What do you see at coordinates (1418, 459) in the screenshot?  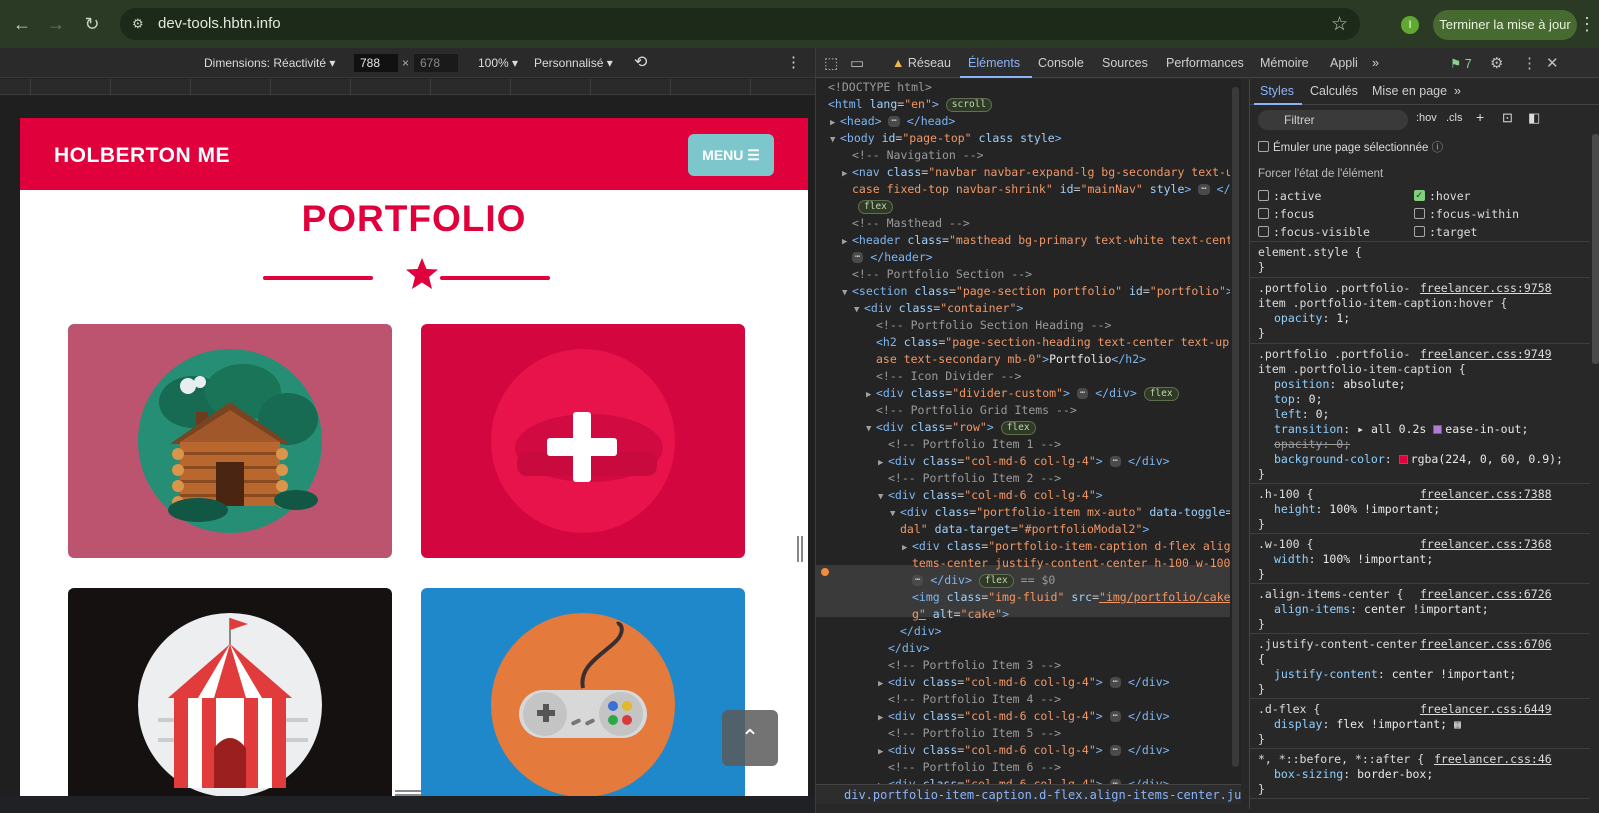 I see `css-declaration: background-color: rgba(224, 0, 60, 0.9);` at bounding box center [1418, 459].